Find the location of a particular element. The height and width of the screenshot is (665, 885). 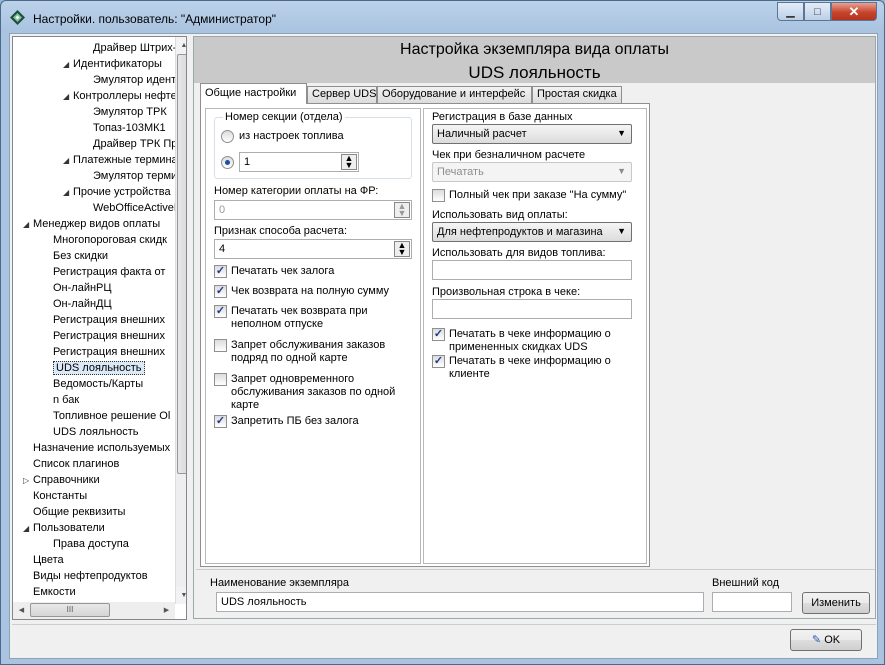

tree-item: Константы is located at coordinates (55, 496).